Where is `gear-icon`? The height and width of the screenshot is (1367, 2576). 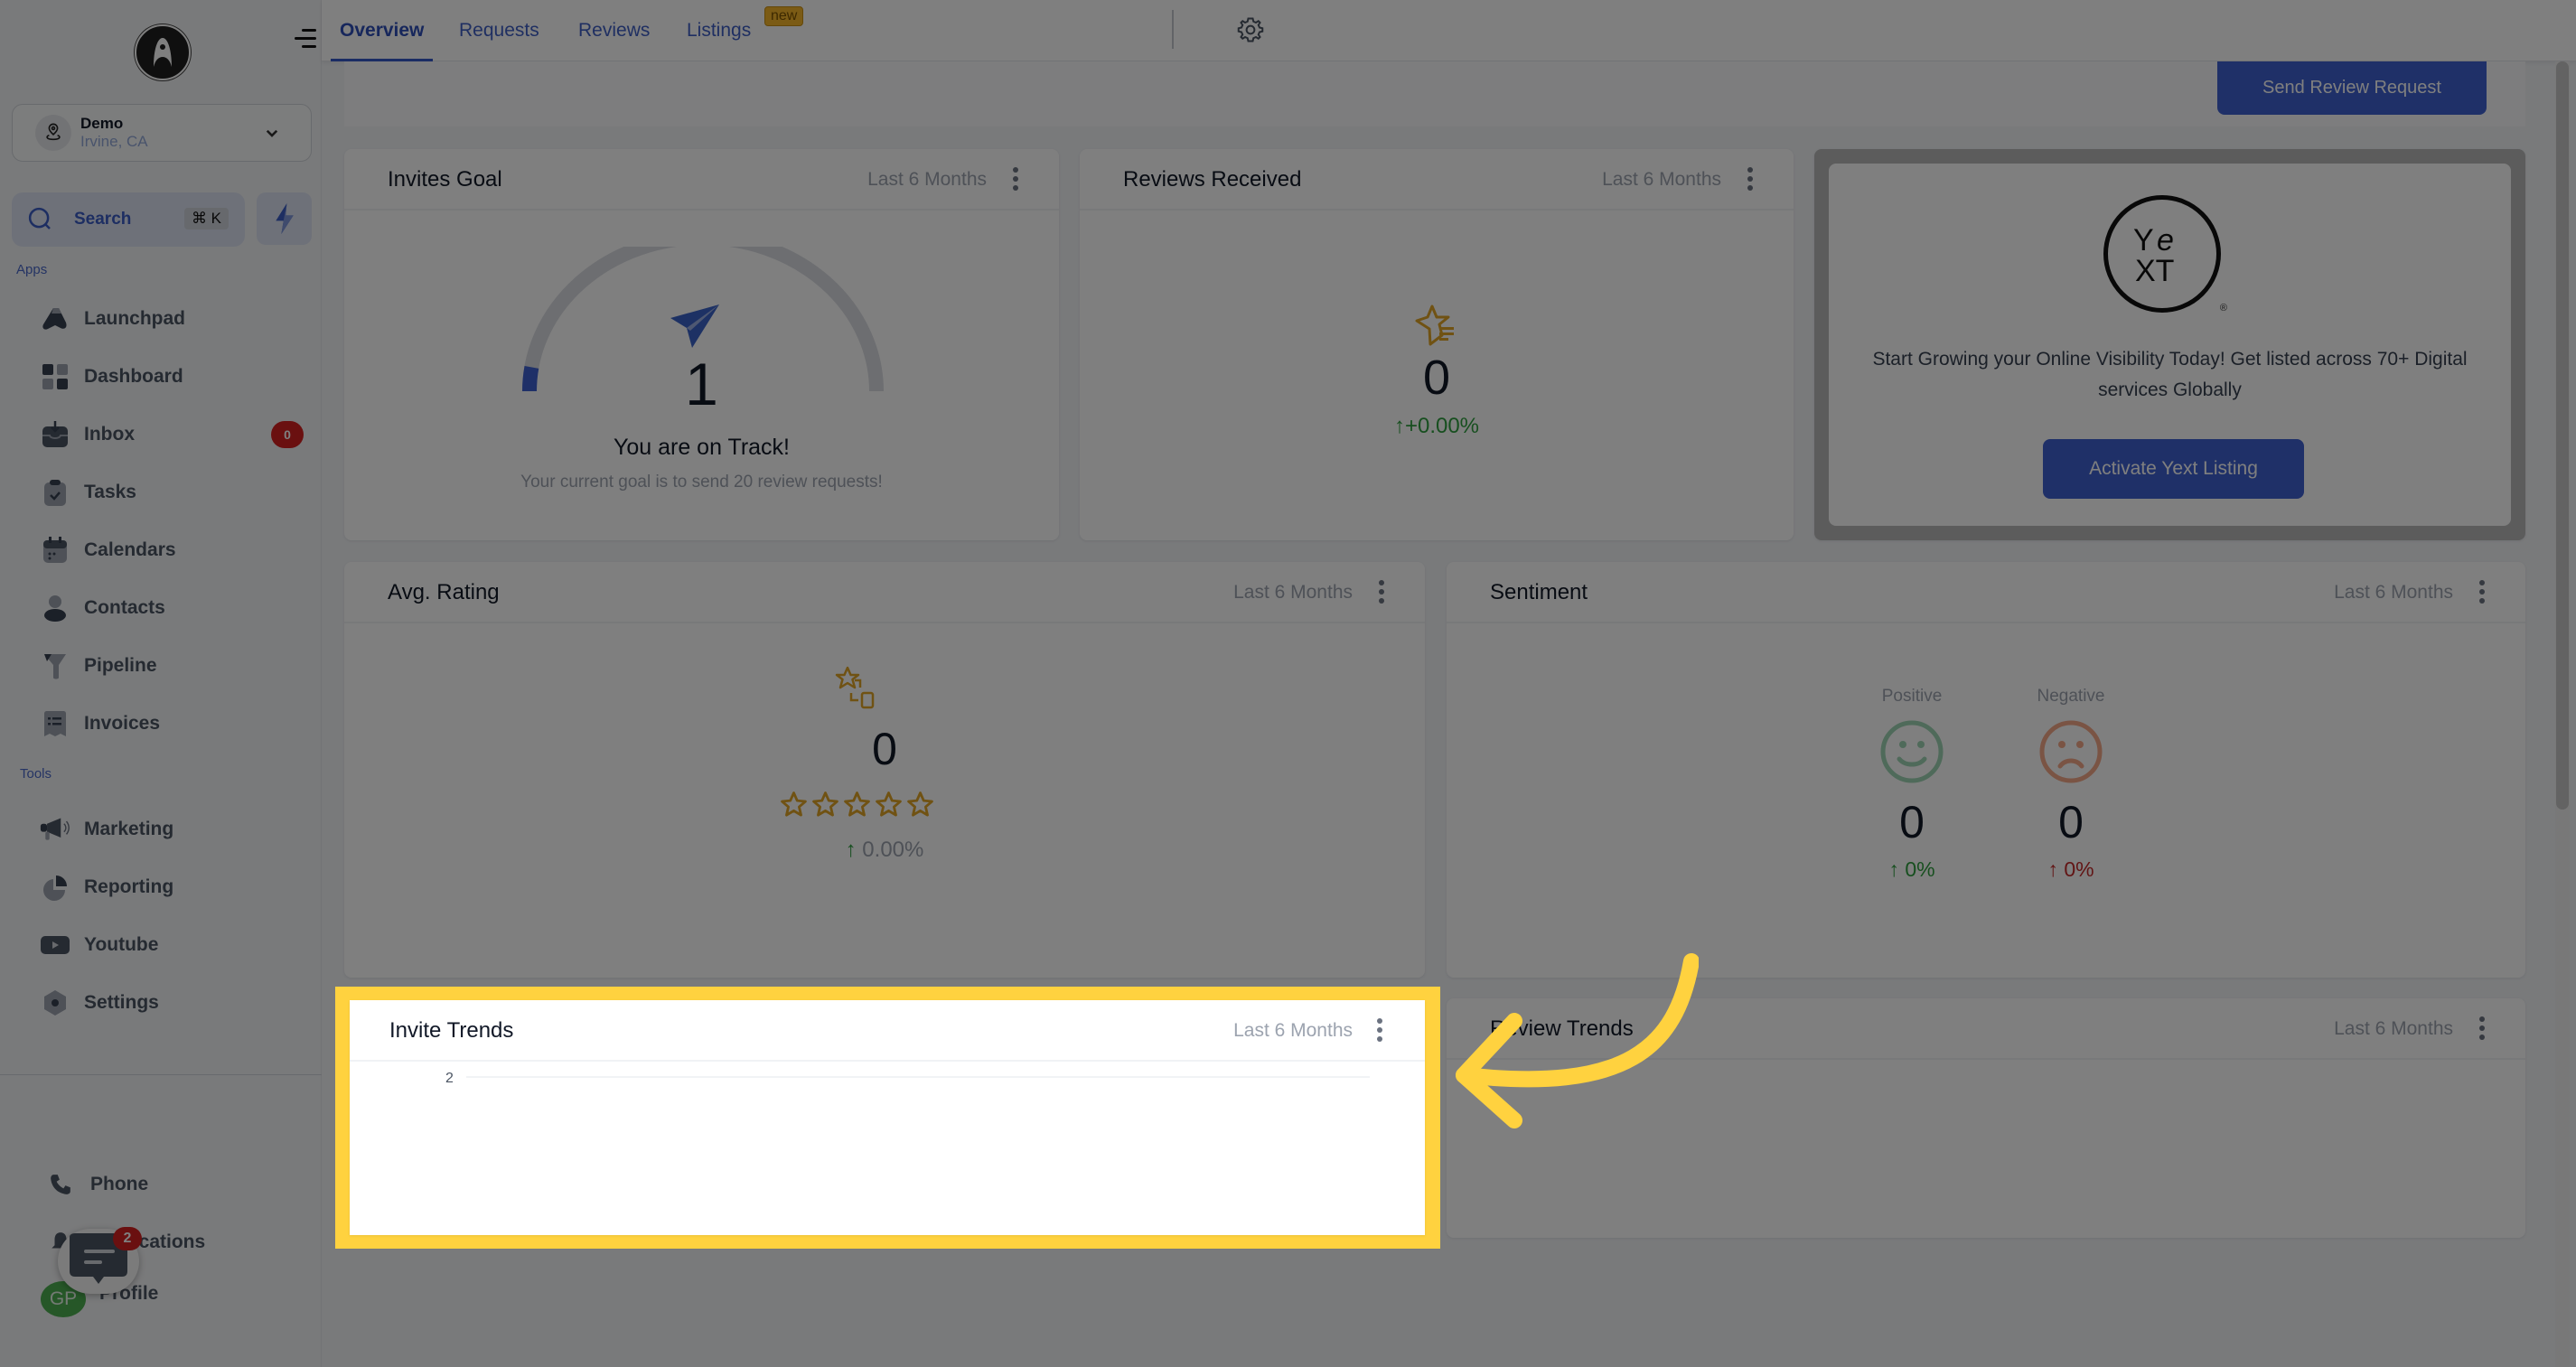
gear-icon is located at coordinates (1250, 29).